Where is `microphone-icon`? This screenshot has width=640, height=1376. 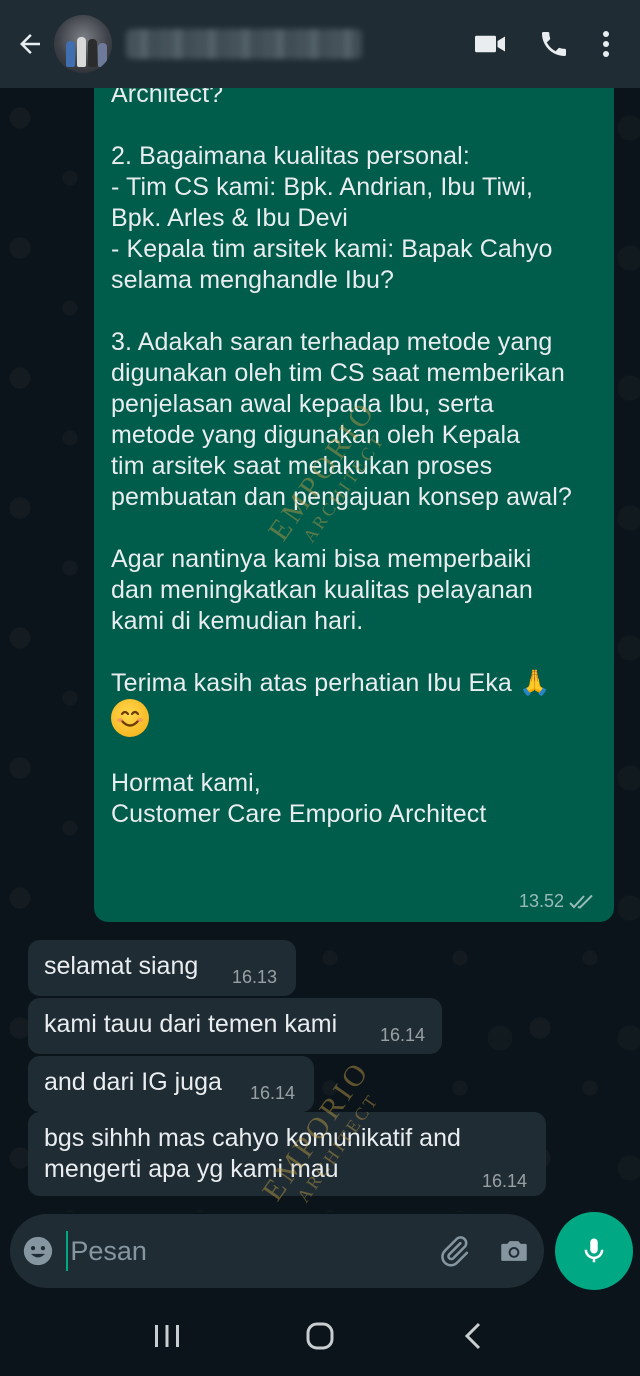
microphone-icon is located at coordinates (594, 1250).